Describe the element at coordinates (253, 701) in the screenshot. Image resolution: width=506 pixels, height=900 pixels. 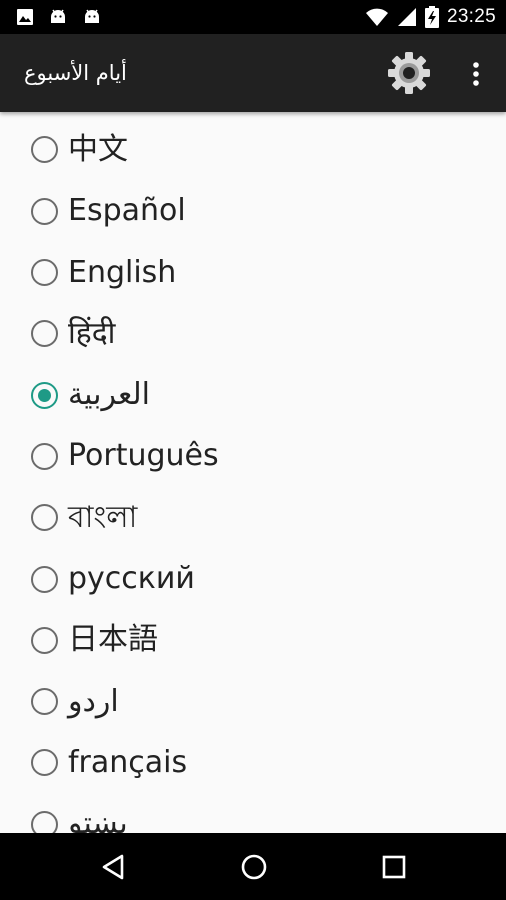
I see `language-option: اردو` at that location.